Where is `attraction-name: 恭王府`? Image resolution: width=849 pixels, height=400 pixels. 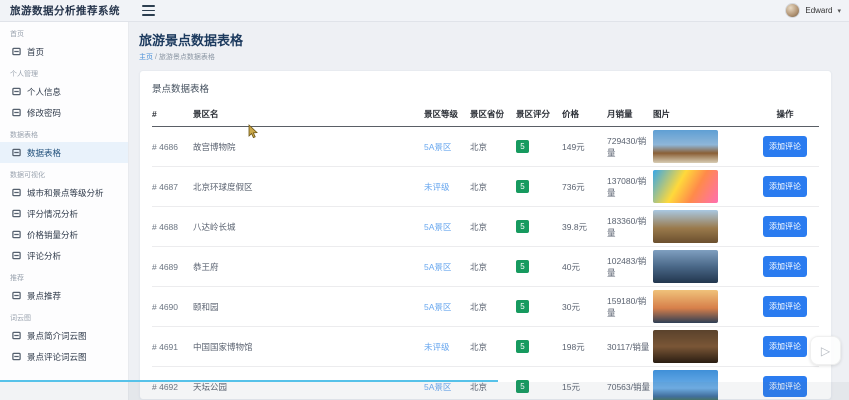
attraction-name: 恭王府 is located at coordinates (206, 266).